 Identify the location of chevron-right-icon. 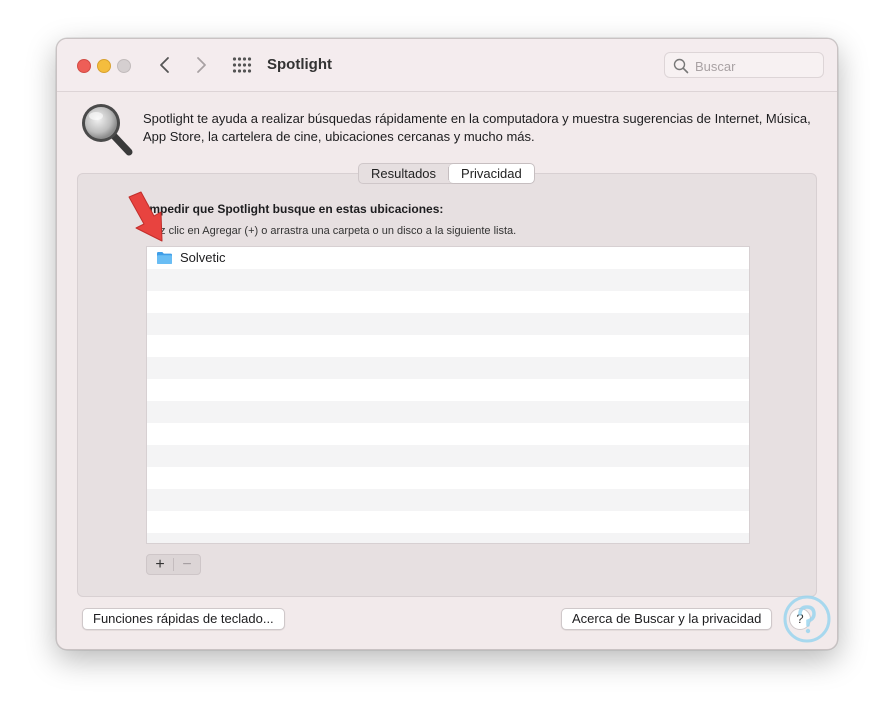
(201, 65).